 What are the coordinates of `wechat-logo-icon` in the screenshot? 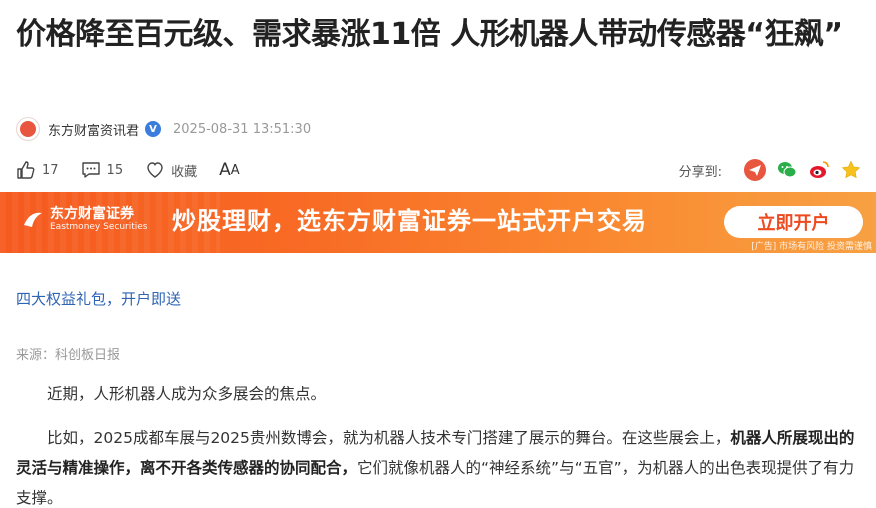 It's located at (787, 170).